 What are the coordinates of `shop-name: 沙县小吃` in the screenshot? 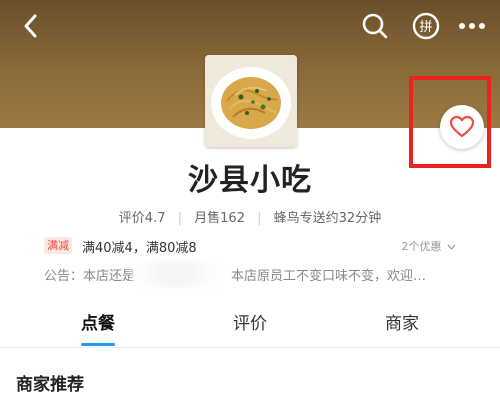 It's located at (250, 180).